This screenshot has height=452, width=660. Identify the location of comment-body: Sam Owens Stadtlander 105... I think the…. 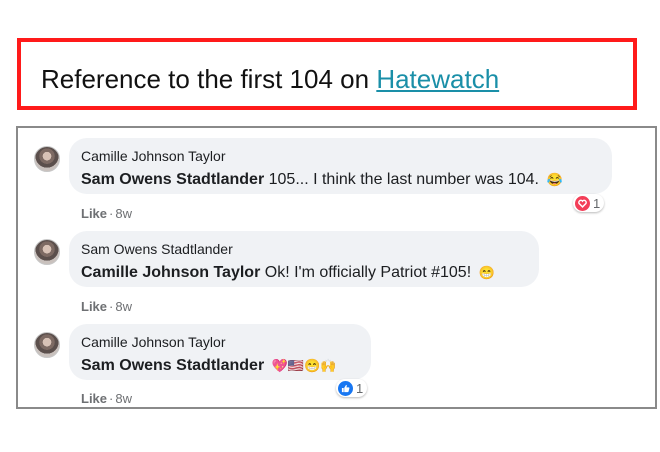
(322, 180).